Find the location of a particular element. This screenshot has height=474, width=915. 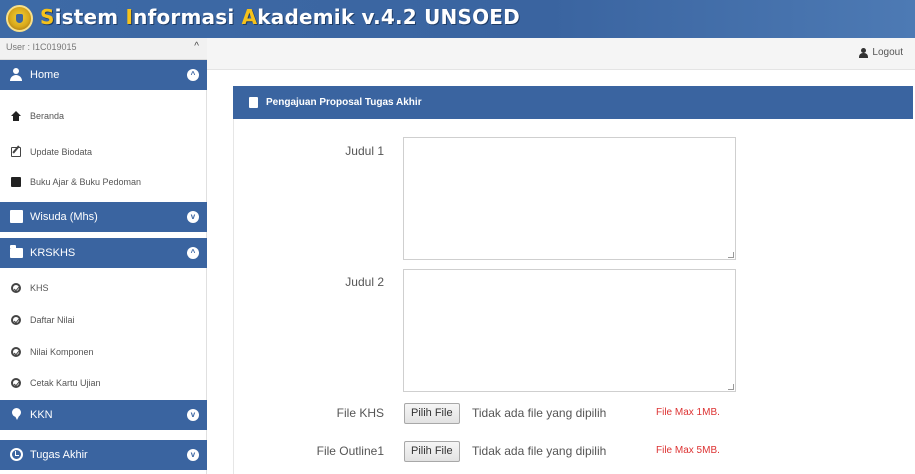

sidebar-section-tugas-akhir: Tugas Akhir v is located at coordinates (103, 455).